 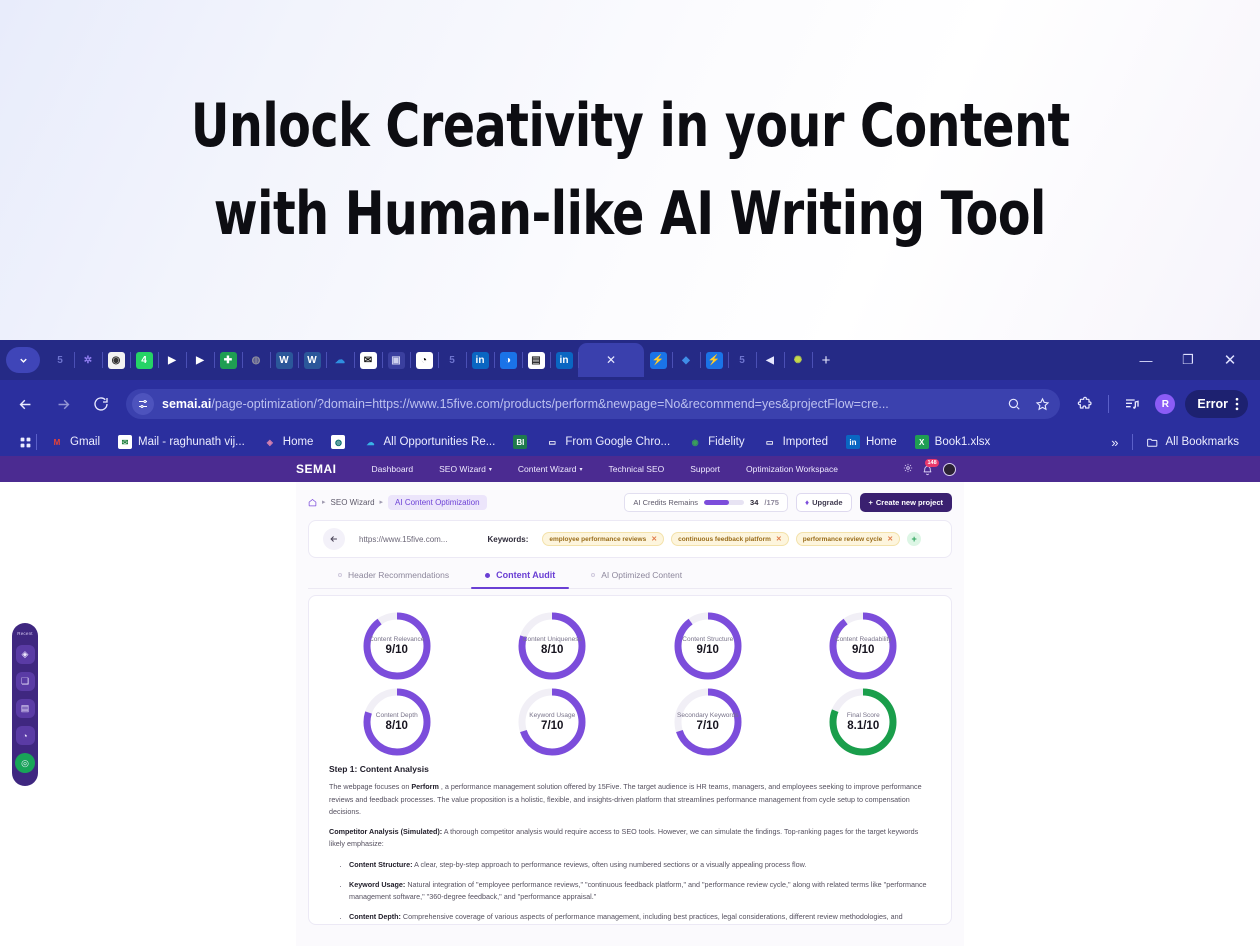 I want to click on tab-header-recommendations: Header Recommendations, so click(x=393, y=579).